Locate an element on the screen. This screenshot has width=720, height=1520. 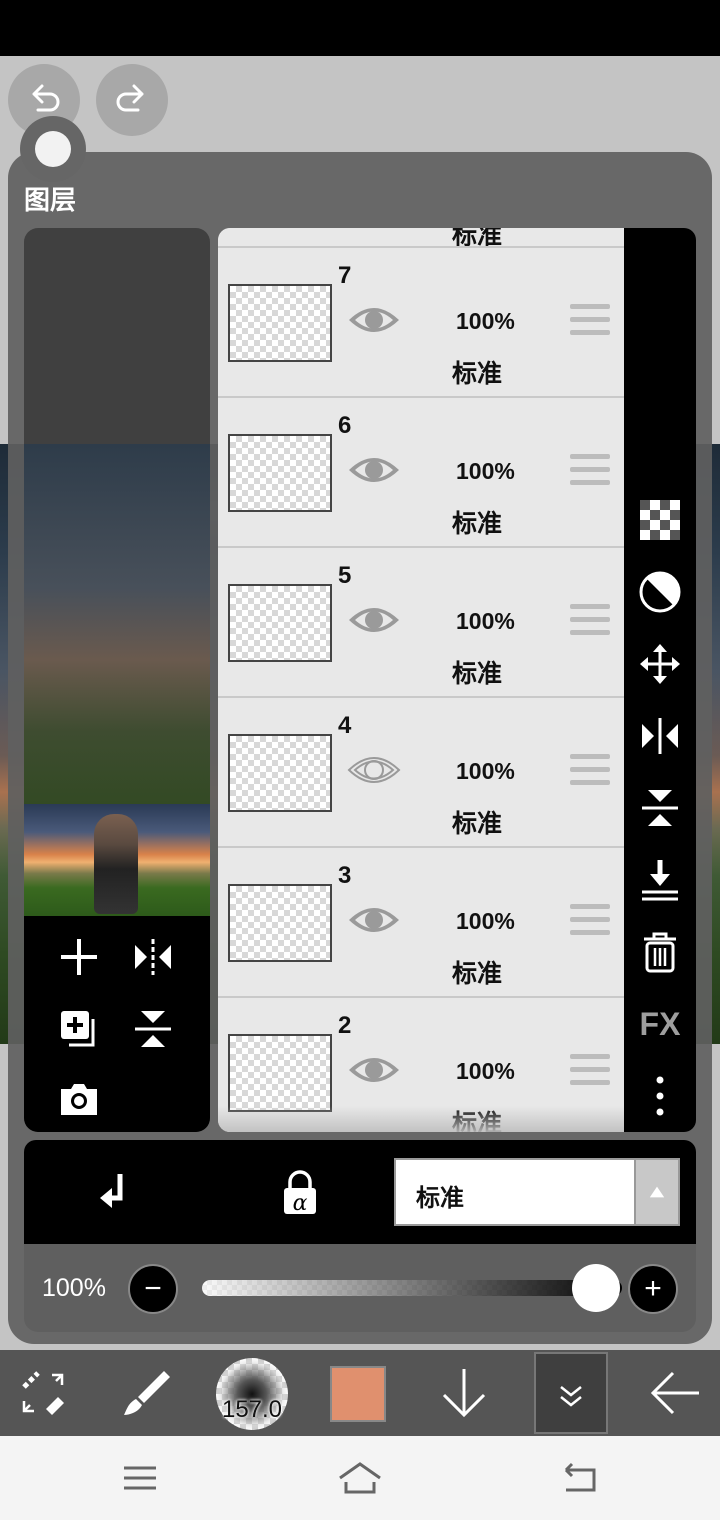
layer-side-toolbar: FX is located at coordinates (660, 680).